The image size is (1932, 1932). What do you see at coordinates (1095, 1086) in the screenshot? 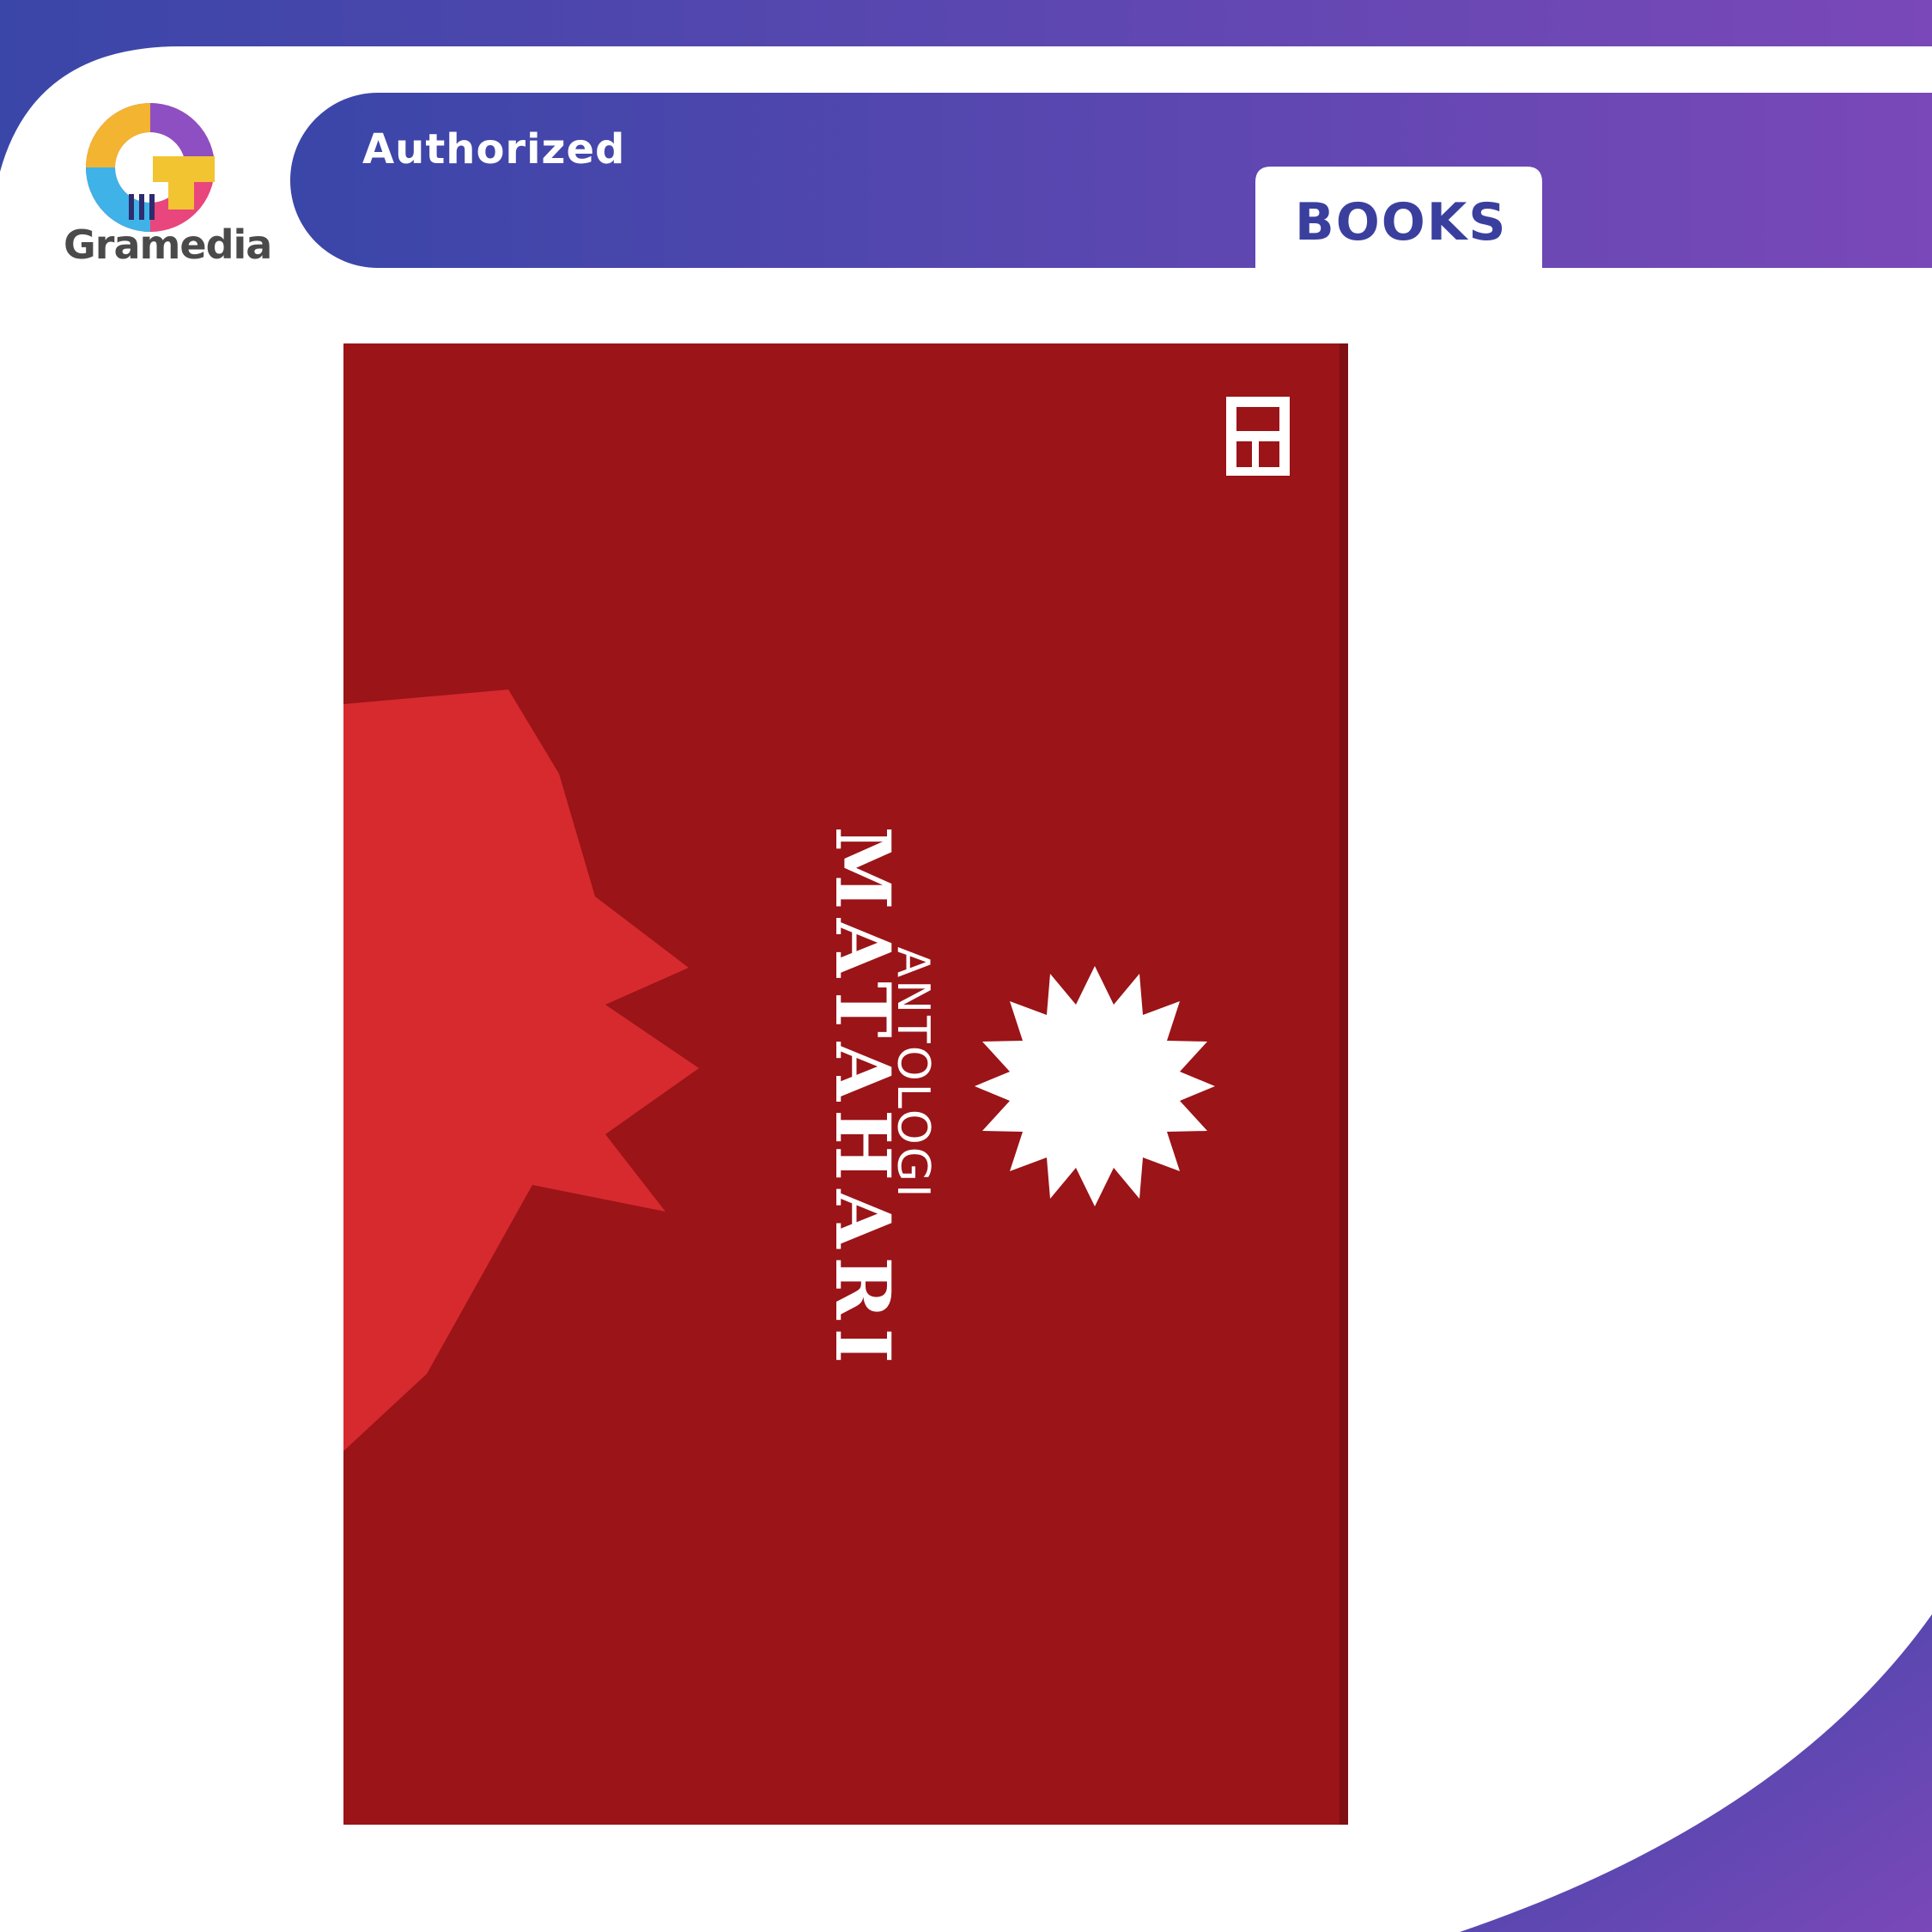
I see `sun-icon` at bounding box center [1095, 1086].